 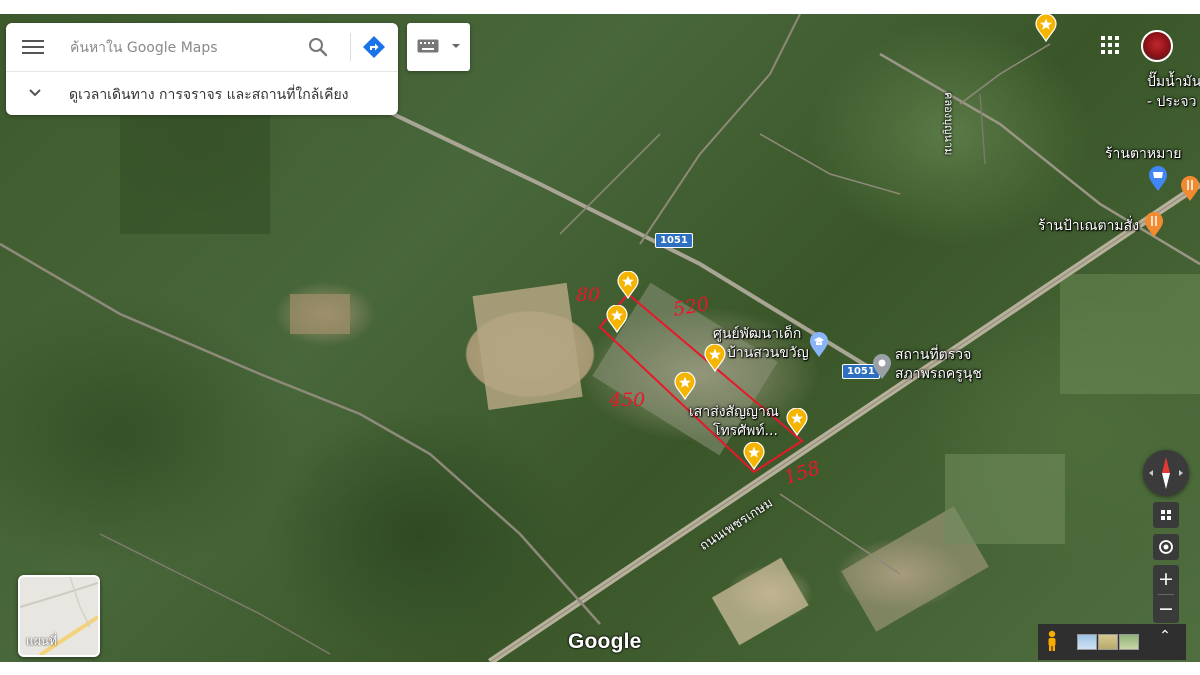 What do you see at coordinates (374, 47) in the screenshot?
I see `directions-icon` at bounding box center [374, 47].